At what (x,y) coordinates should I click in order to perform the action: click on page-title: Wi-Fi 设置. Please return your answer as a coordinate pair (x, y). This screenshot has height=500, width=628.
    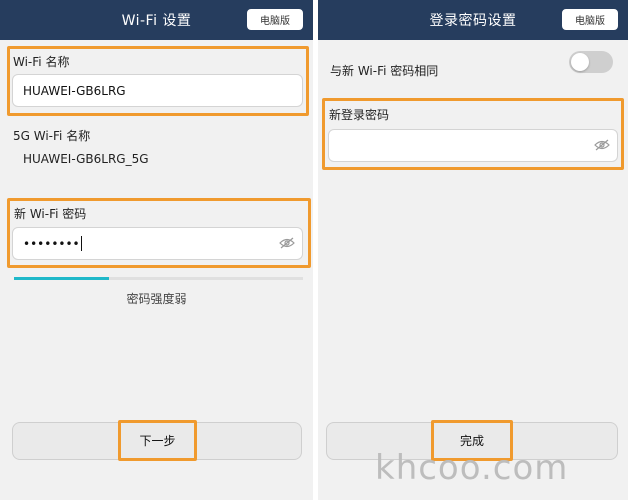
    Looking at the image, I should click on (156, 21).